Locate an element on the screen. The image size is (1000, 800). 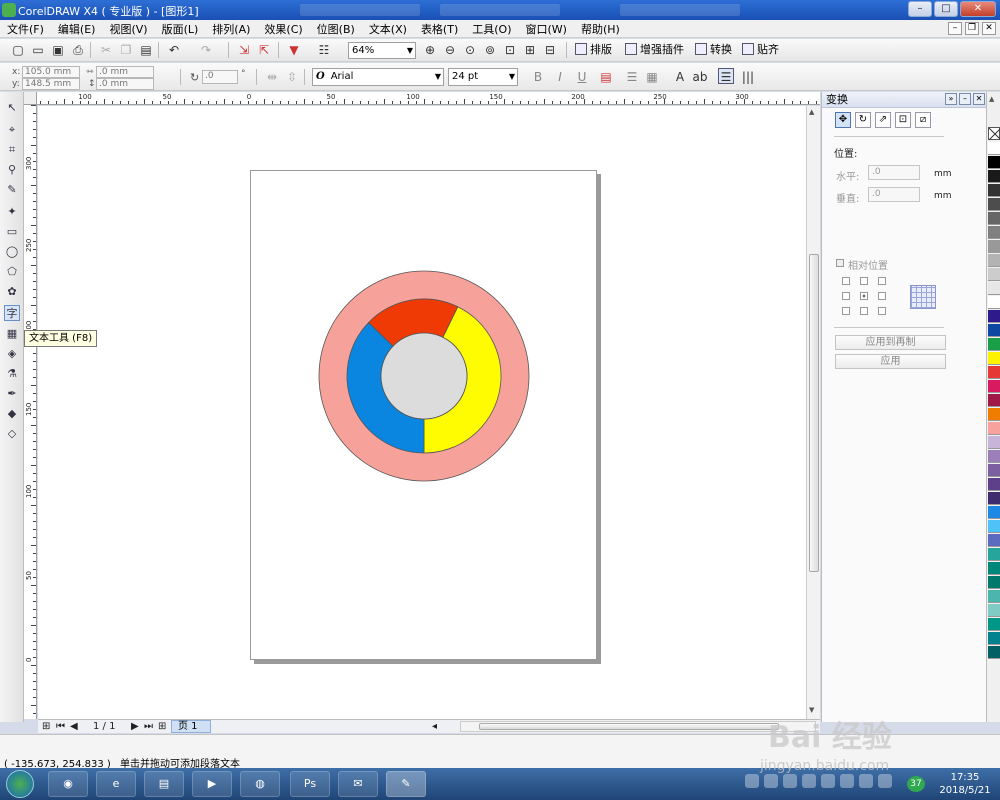
anchor-bottom-left is located at coordinates (846, 311).